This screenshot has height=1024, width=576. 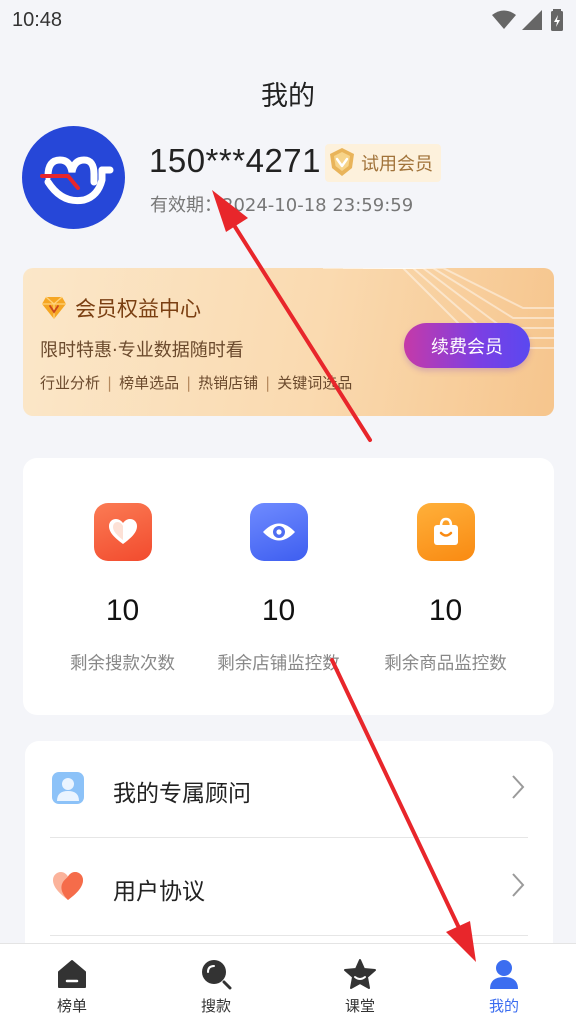 What do you see at coordinates (68, 788) in the screenshot?
I see `advisor-icon` at bounding box center [68, 788].